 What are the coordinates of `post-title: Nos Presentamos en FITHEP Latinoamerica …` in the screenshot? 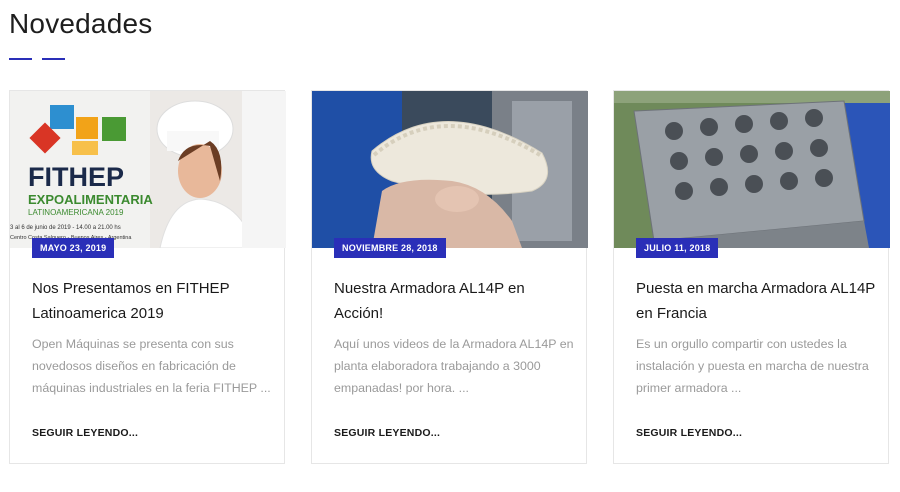 It's located at (152, 301).